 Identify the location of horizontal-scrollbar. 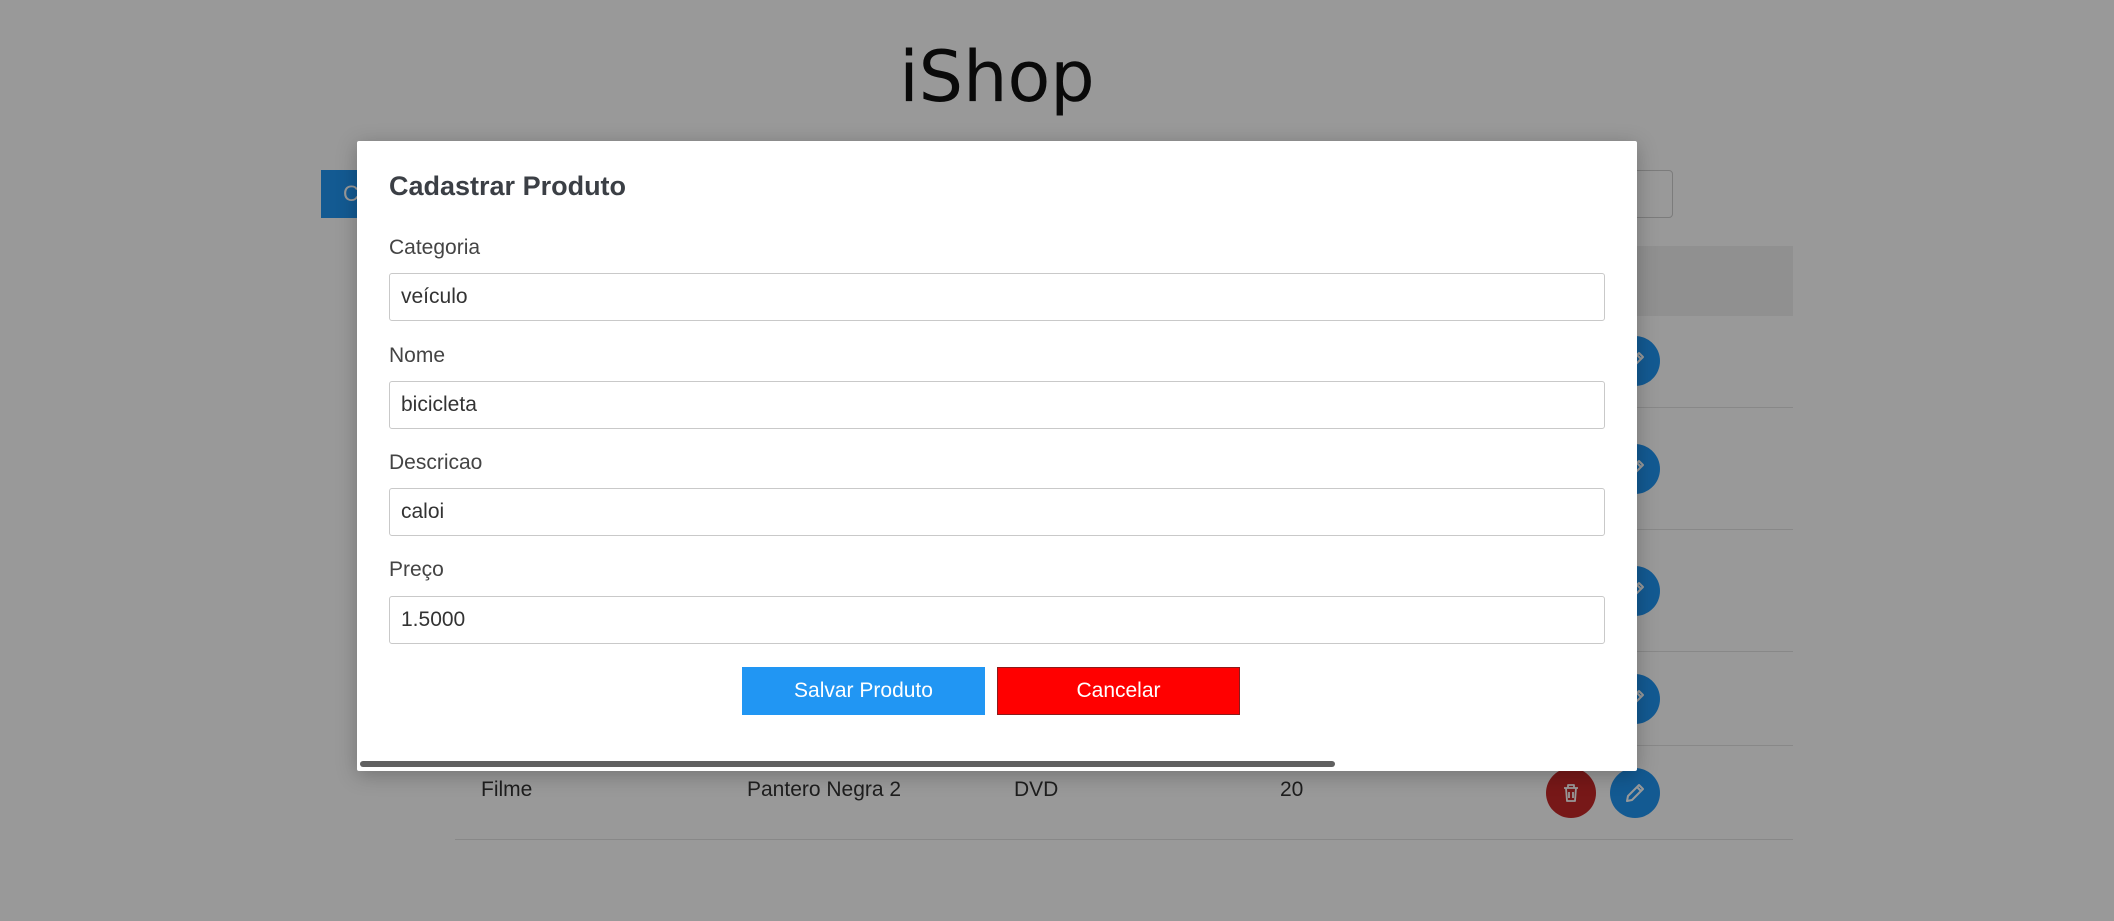
(847, 764).